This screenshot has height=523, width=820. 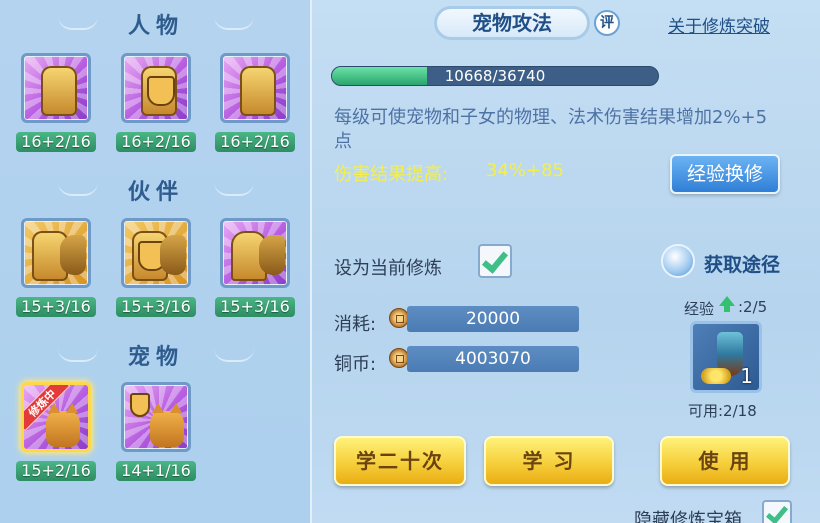 What do you see at coordinates (56, 142) in the screenshot?
I see `slot-level-character-1: 16+2/16` at bounding box center [56, 142].